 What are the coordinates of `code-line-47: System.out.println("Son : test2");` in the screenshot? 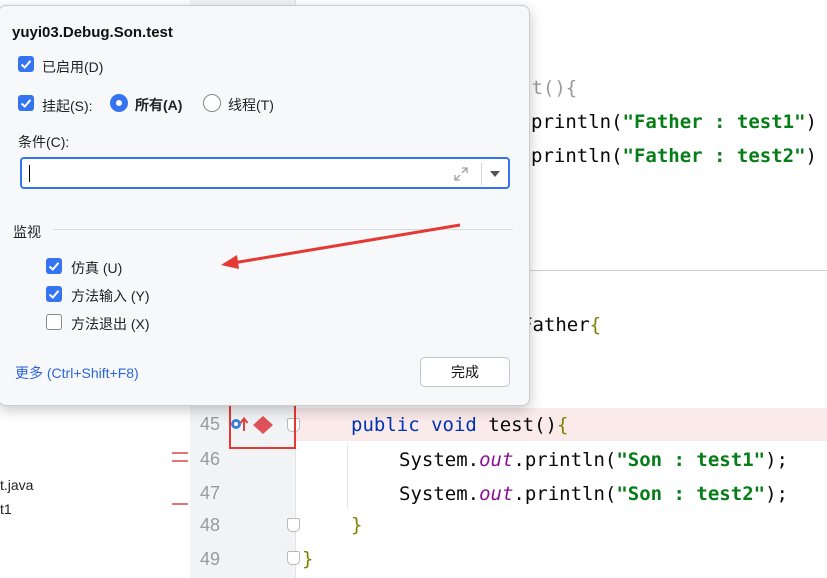 It's located at (593, 494).